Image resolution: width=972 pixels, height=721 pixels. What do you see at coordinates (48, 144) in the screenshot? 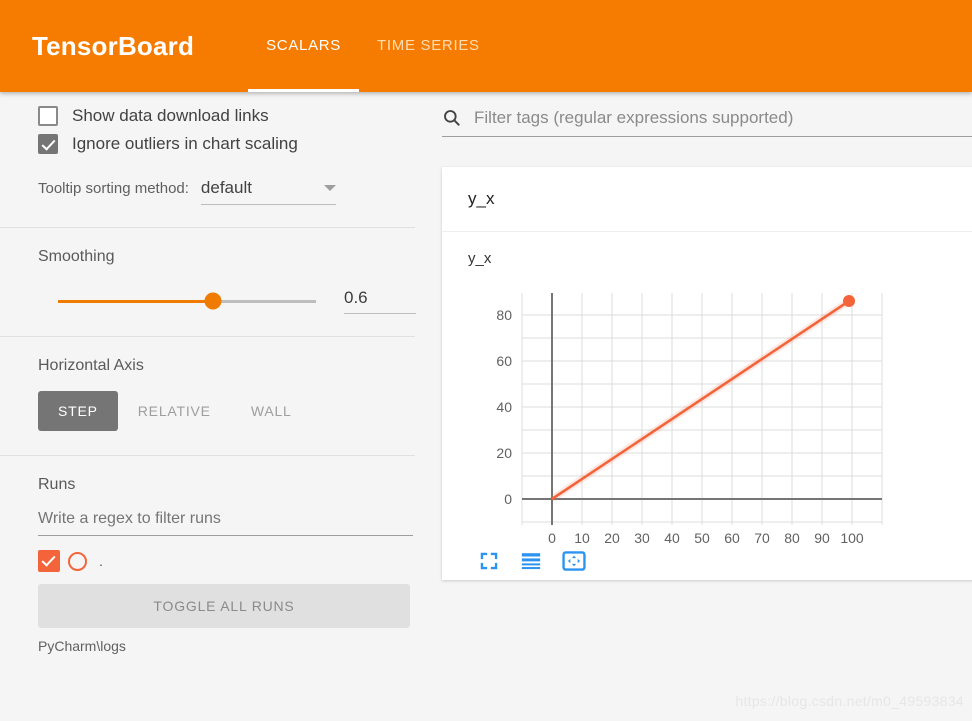
I see `ignore-outliers-checkbox` at bounding box center [48, 144].